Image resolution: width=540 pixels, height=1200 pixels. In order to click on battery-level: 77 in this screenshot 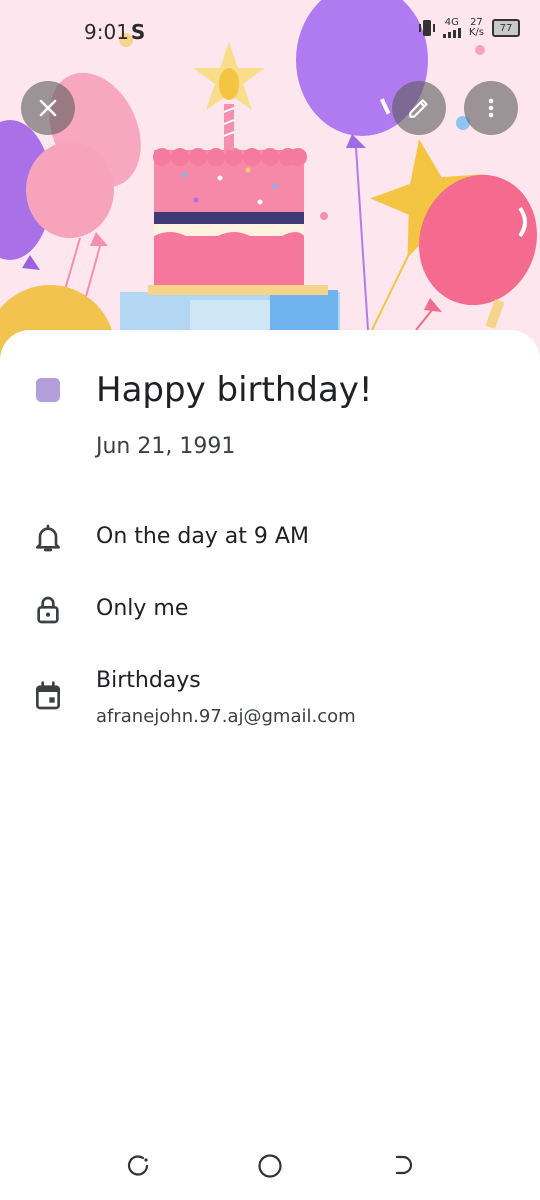, I will do `click(506, 28)`.